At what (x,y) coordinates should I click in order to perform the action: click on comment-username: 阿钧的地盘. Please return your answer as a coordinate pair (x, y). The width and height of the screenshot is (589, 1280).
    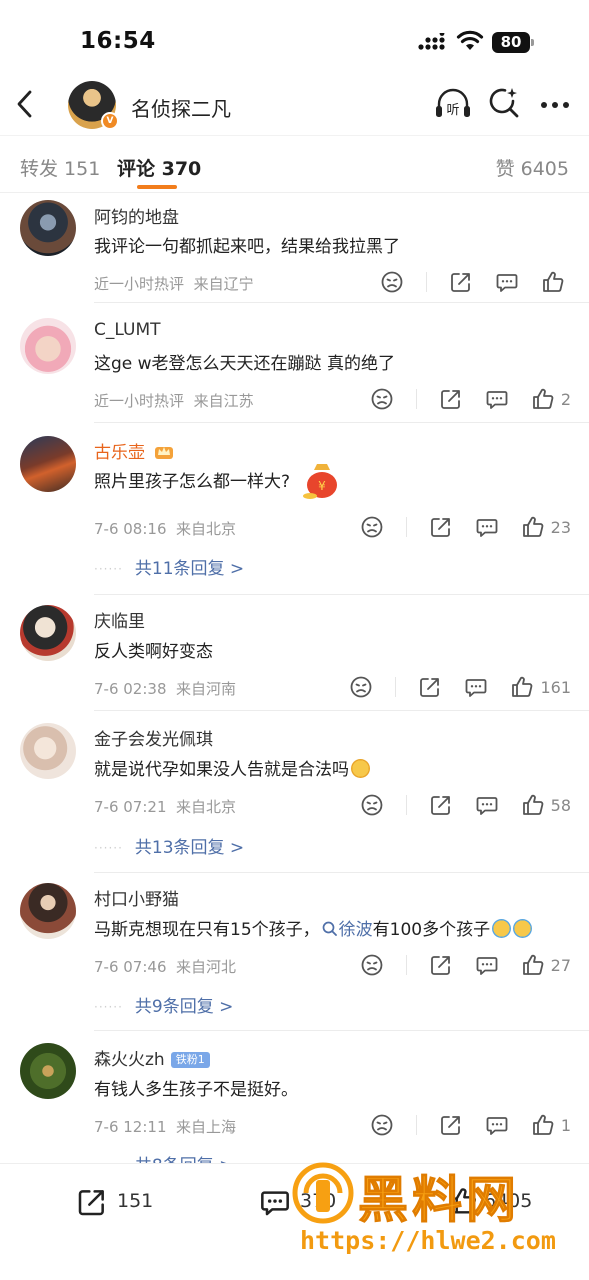
    Looking at the image, I should click on (136, 215).